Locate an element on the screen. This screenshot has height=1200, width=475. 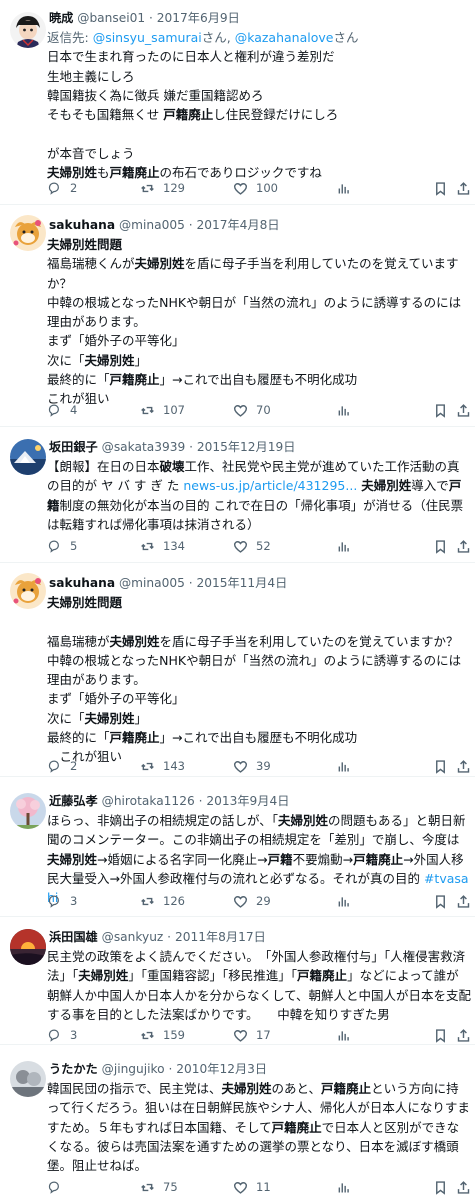
timestamp: 2015年12月19日 is located at coordinates (246, 447).